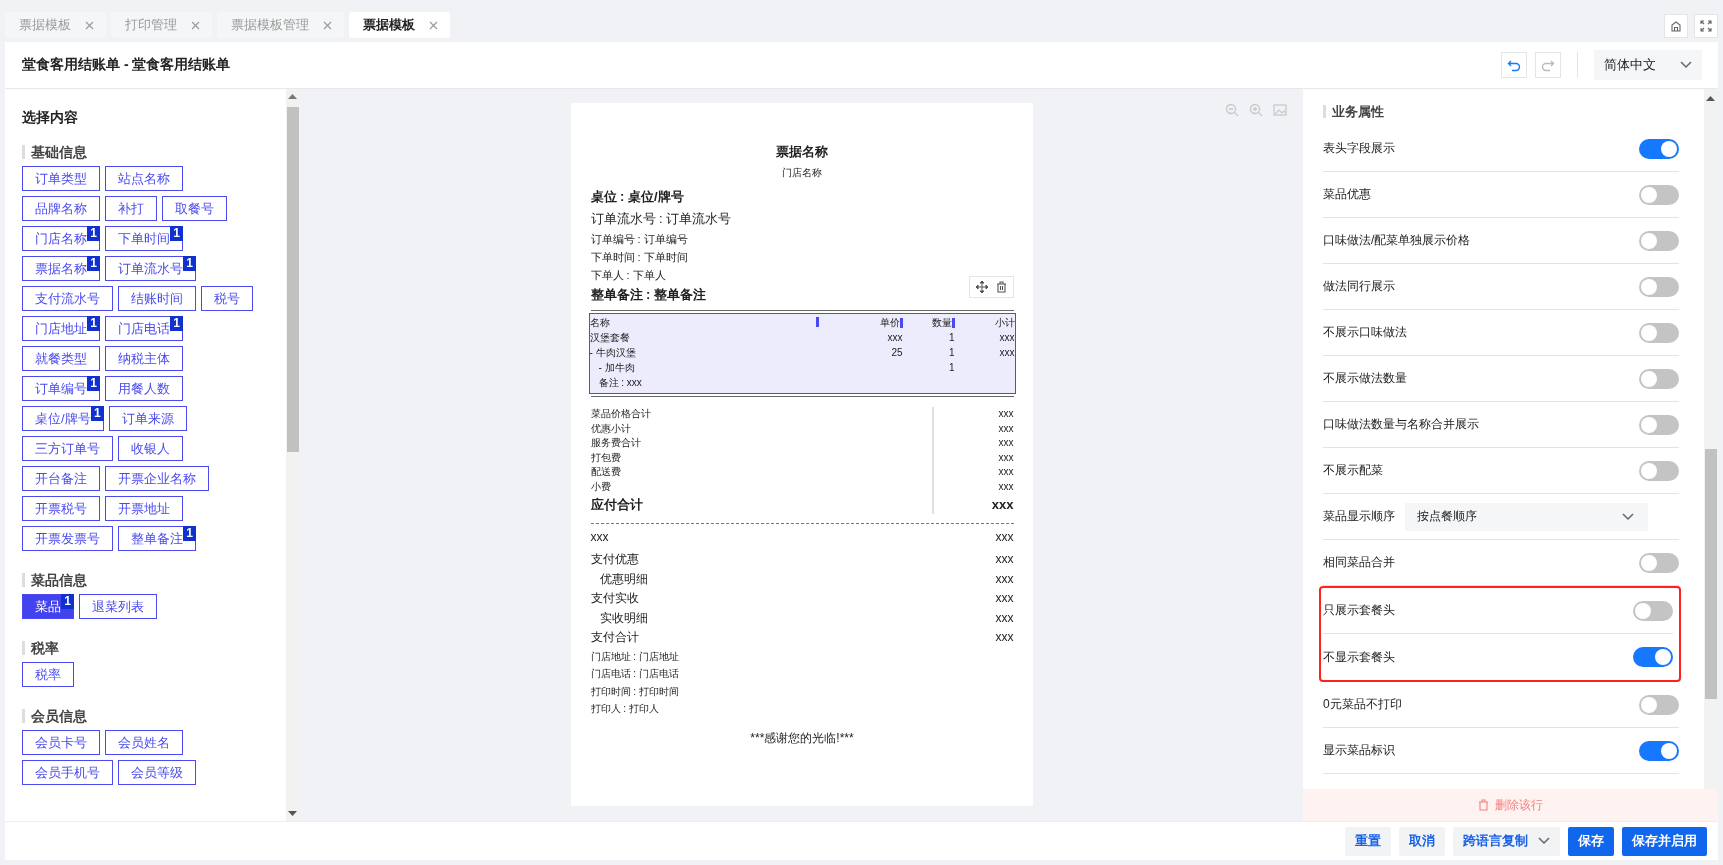 The image size is (1723, 865). I want to click on total-label: 打包费, so click(606, 457).